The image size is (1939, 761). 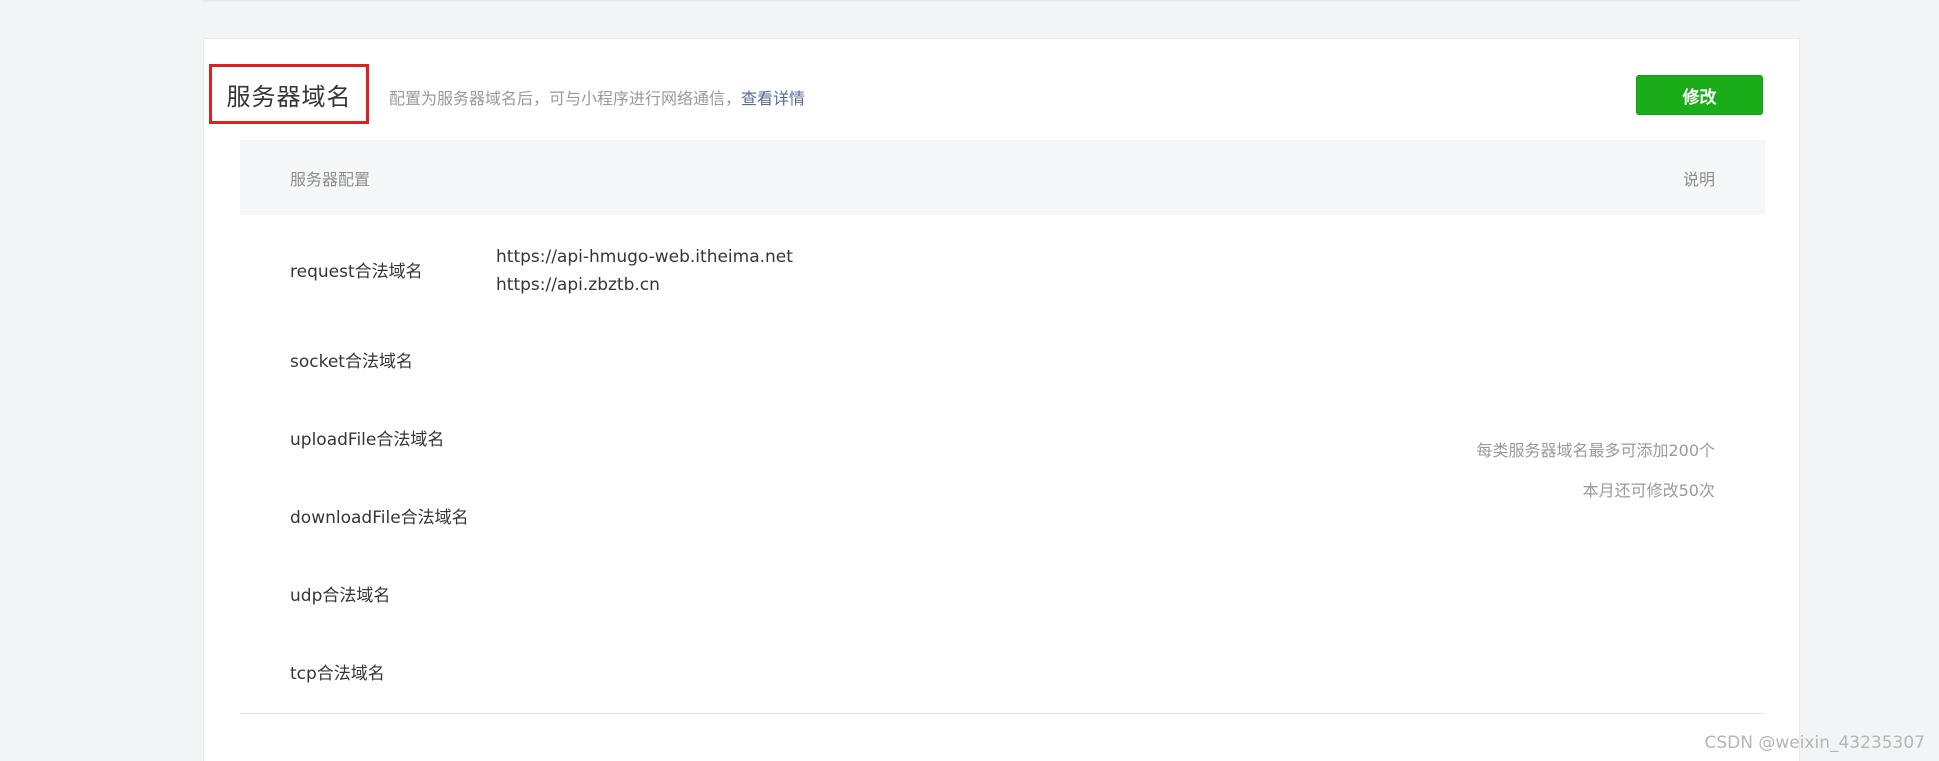 What do you see at coordinates (1698, 179) in the screenshot?
I see `header-description: 说明` at bounding box center [1698, 179].